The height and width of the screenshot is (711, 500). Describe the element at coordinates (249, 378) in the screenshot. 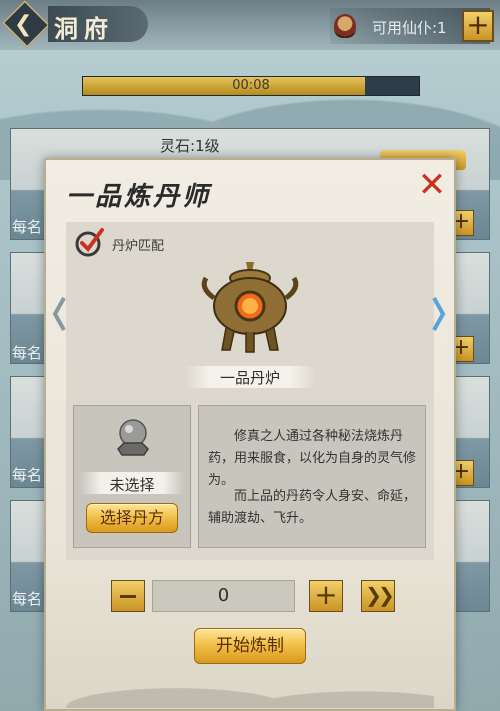

I see `furnace-name: 一品丹炉` at that location.